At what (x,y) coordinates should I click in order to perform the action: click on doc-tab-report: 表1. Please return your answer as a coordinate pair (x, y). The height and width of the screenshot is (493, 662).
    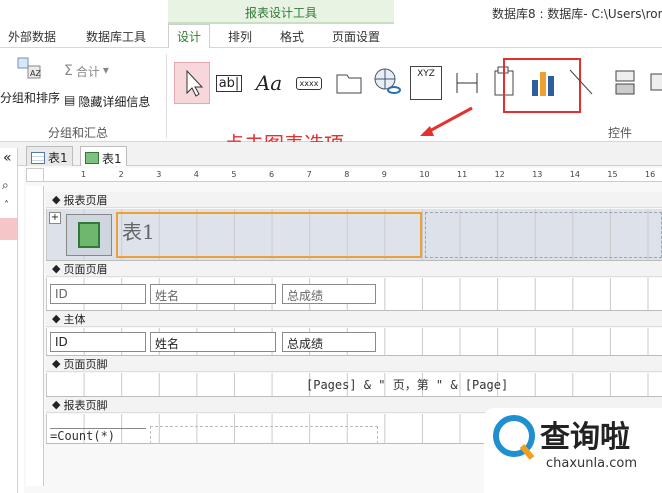
    Looking at the image, I should click on (103, 156).